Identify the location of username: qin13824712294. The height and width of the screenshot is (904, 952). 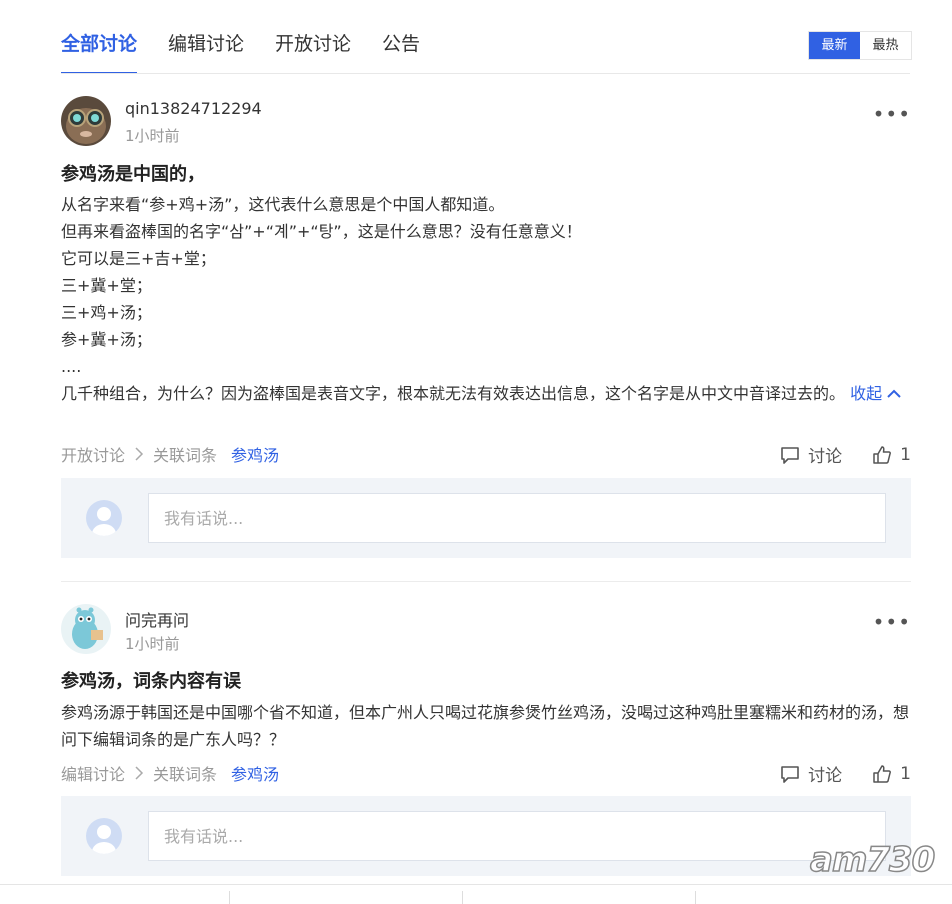
(193, 108).